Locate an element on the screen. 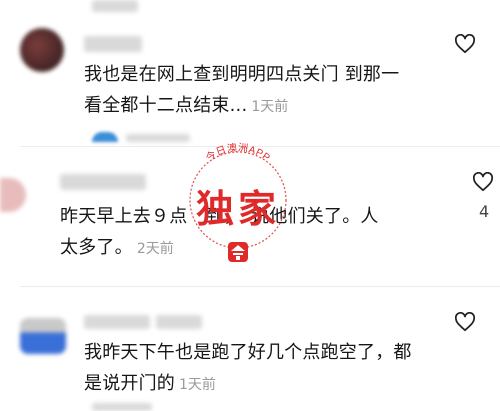 Image resolution: width=500 pixels, height=411 pixels. comment-line-2: 是说开门的 is located at coordinates (129, 383).